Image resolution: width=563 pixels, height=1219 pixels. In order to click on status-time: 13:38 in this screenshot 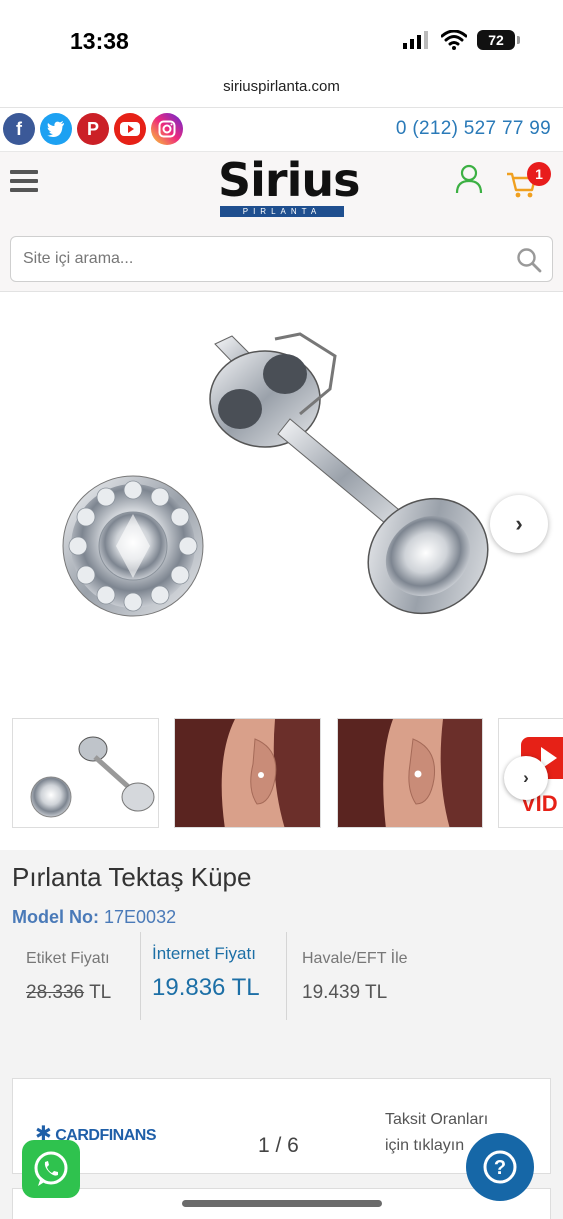, I will do `click(99, 41)`.